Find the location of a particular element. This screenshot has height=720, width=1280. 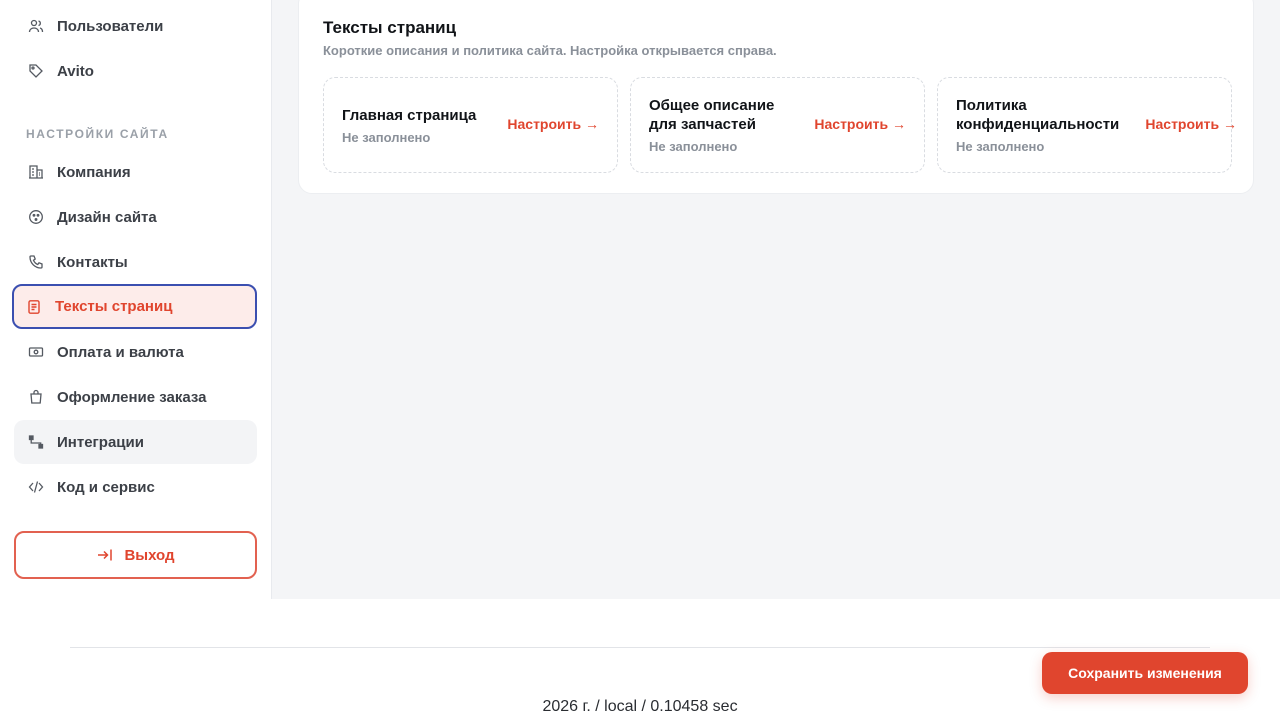

sidebar-item-integrations: Интеграции is located at coordinates (135, 442).